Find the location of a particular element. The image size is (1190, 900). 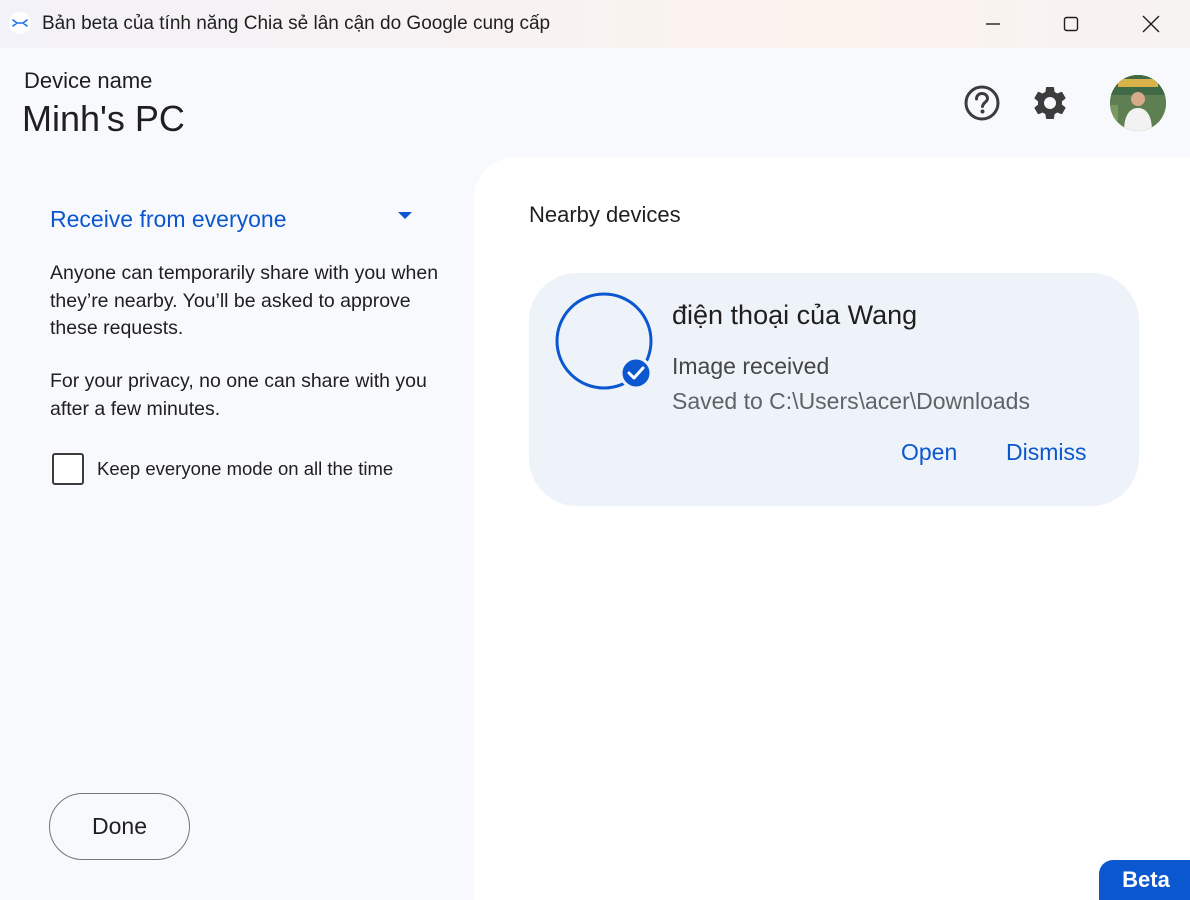

settings-button is located at coordinates (1050, 103).